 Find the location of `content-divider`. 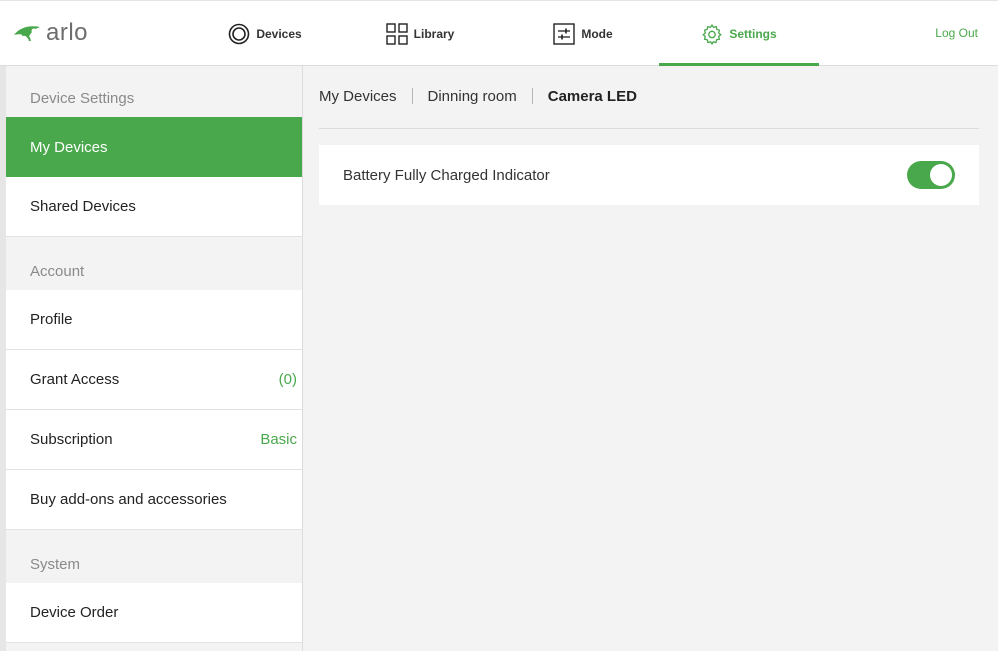

content-divider is located at coordinates (649, 128).